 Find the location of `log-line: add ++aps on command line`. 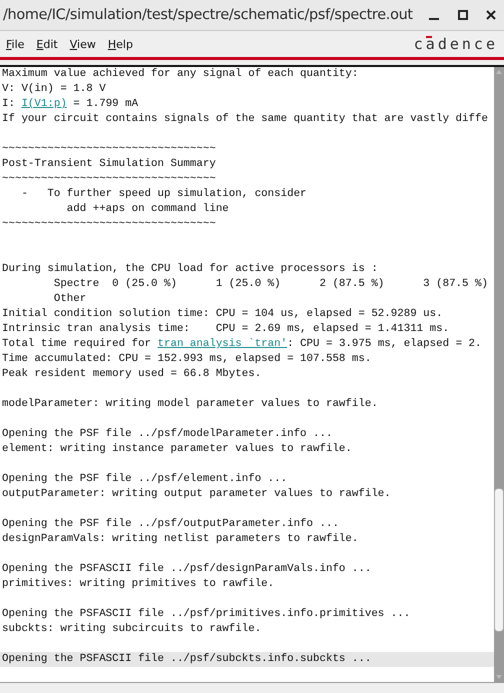

log-line: add ++aps on command line is located at coordinates (148, 209).